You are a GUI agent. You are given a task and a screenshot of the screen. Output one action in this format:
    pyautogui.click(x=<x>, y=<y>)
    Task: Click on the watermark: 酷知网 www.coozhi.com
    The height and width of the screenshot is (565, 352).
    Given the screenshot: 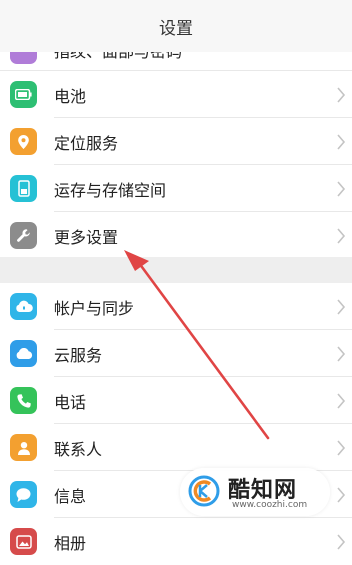 What is the action you would take?
    pyautogui.click(x=255, y=492)
    